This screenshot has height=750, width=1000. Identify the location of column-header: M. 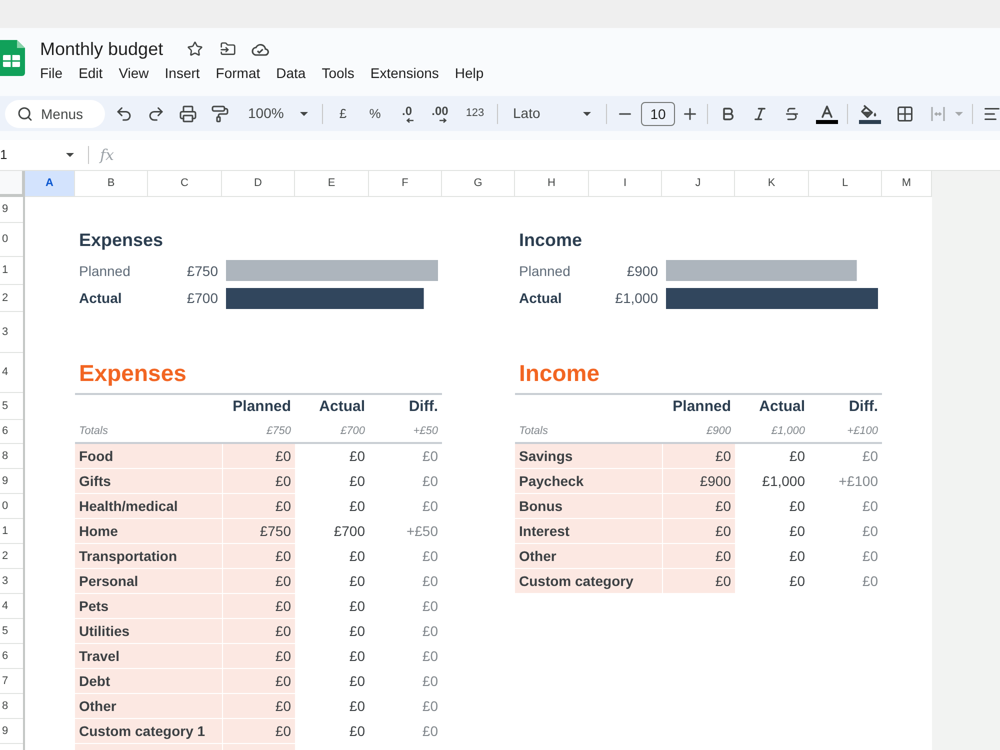
(907, 184).